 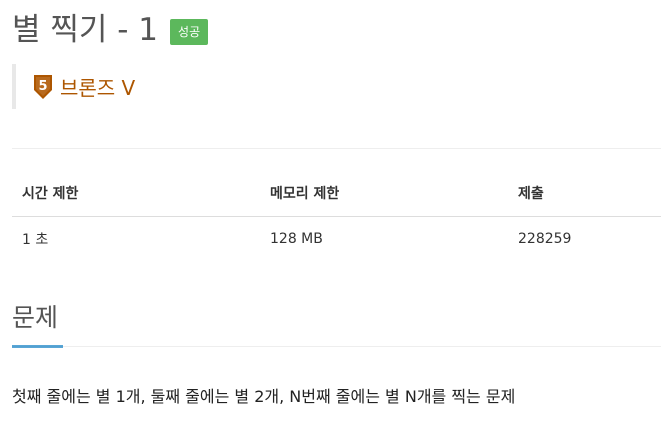 I want to click on table-row: 1 초 128 MB 228259, so click(x=336, y=239).